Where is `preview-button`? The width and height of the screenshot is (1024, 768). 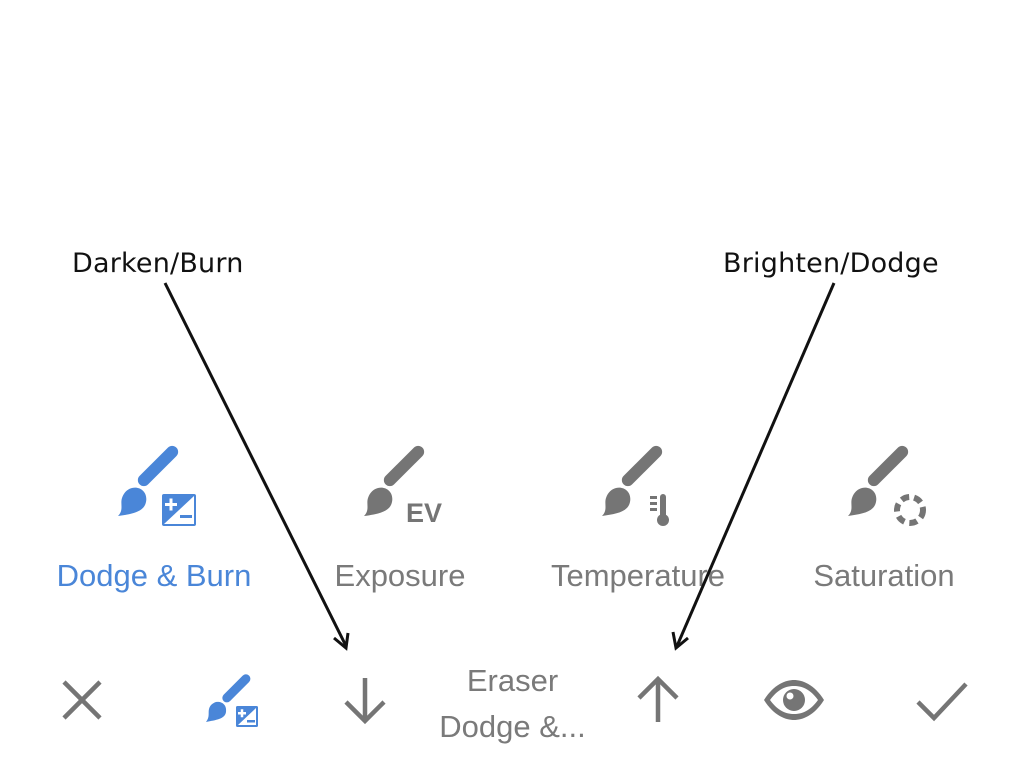
preview-button is located at coordinates (794, 700).